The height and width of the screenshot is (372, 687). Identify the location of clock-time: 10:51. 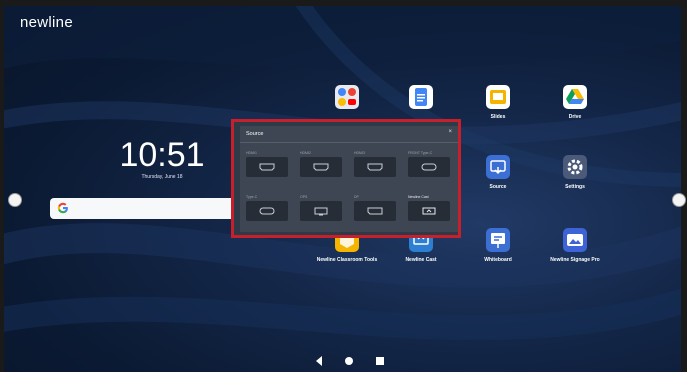
(162, 155).